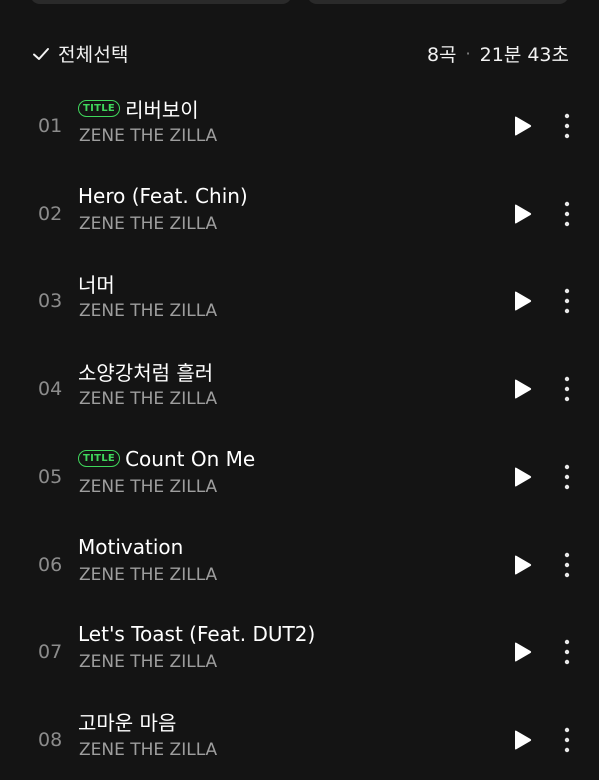  I want to click on track-title: Let's Toast (Feat. DUT2), so click(196, 634).